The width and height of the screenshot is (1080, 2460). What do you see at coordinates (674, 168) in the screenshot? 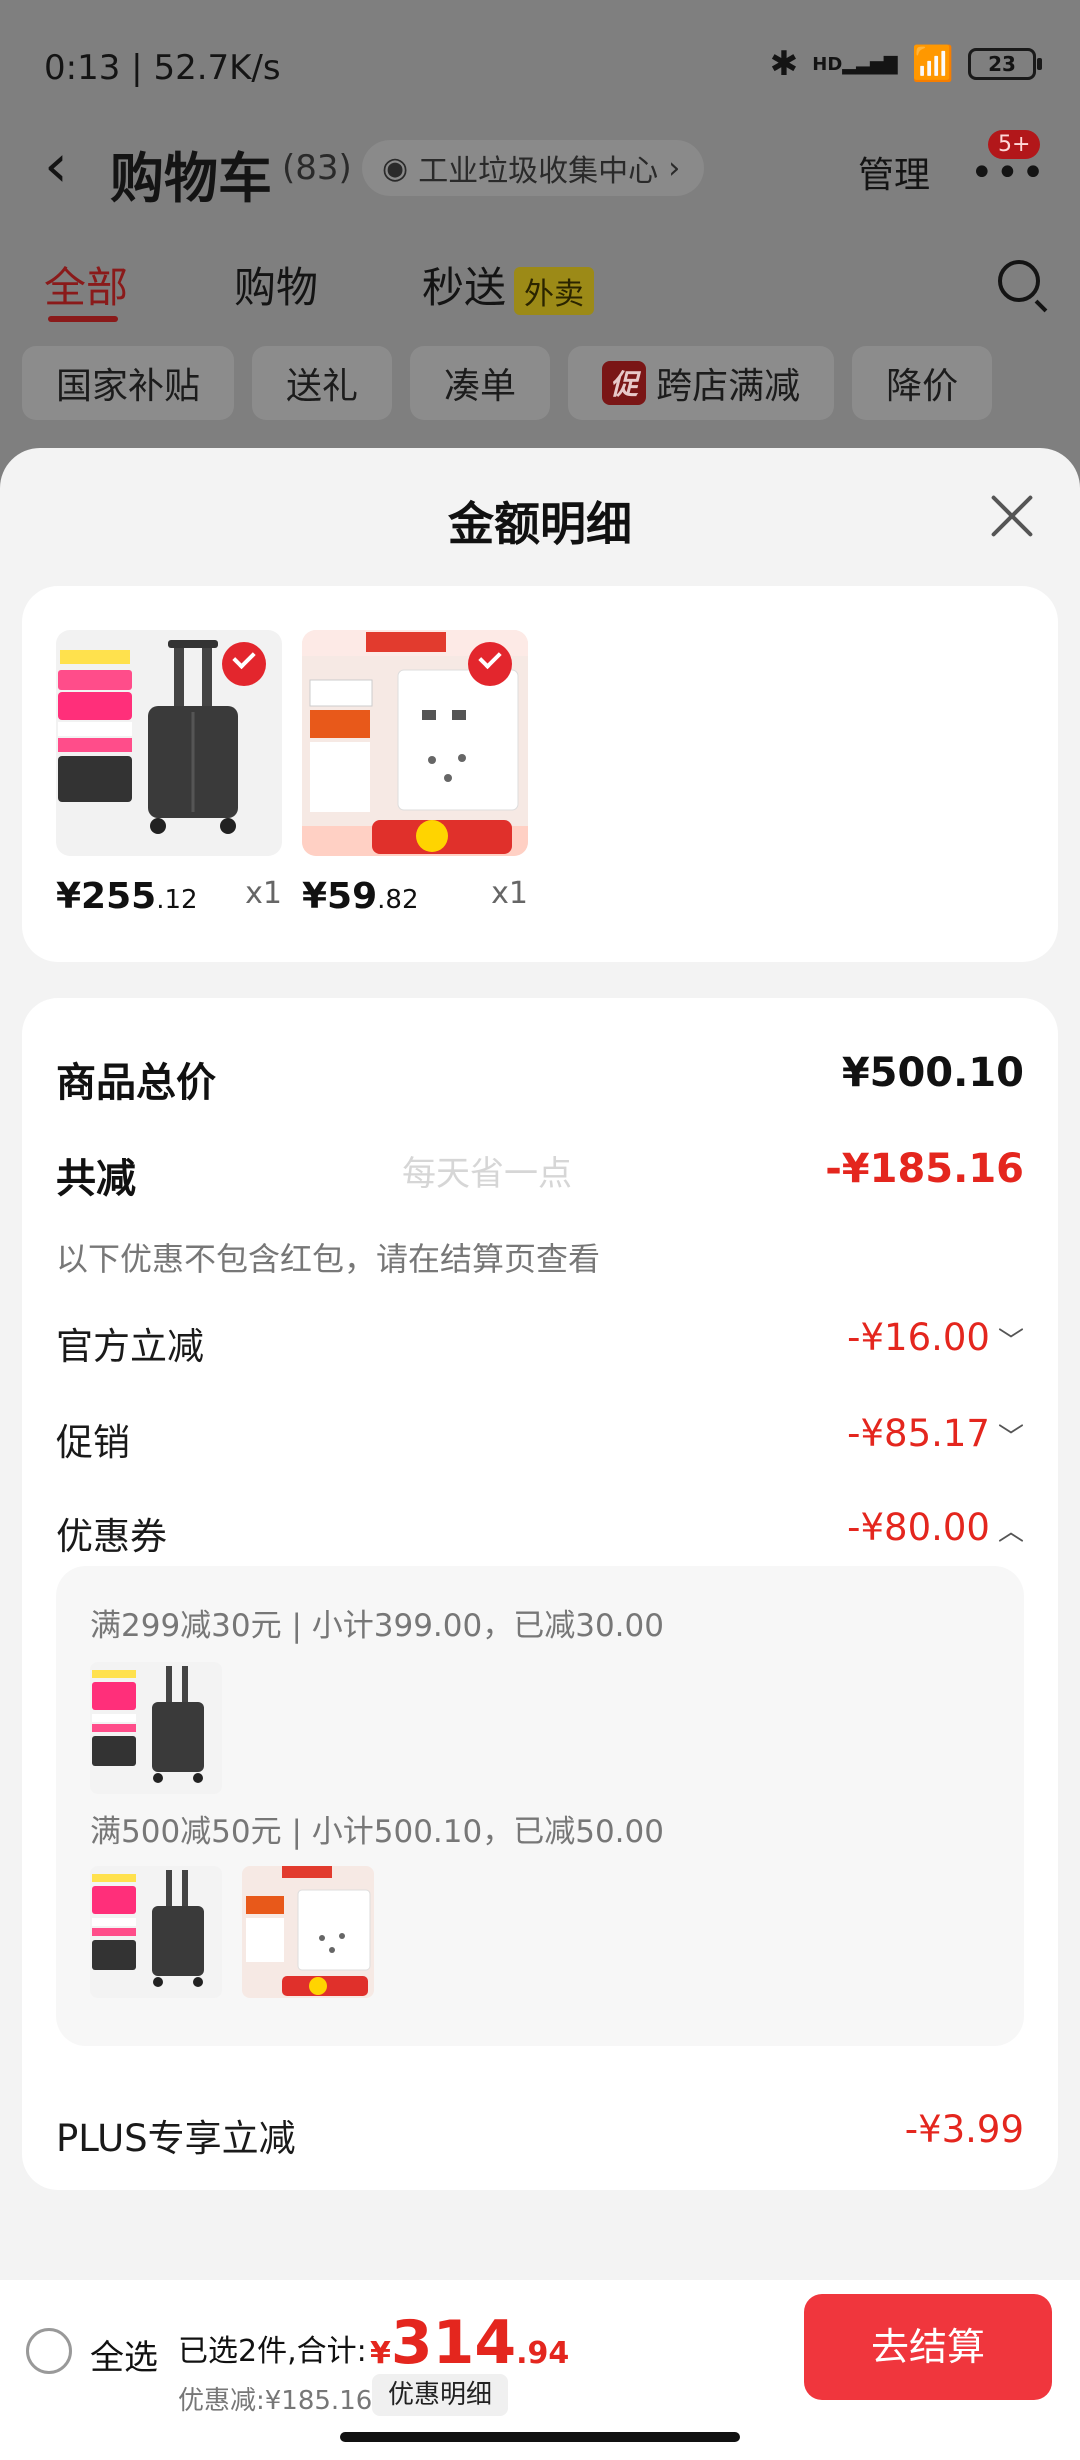
I see `chevron-right-icon: ›` at bounding box center [674, 168].